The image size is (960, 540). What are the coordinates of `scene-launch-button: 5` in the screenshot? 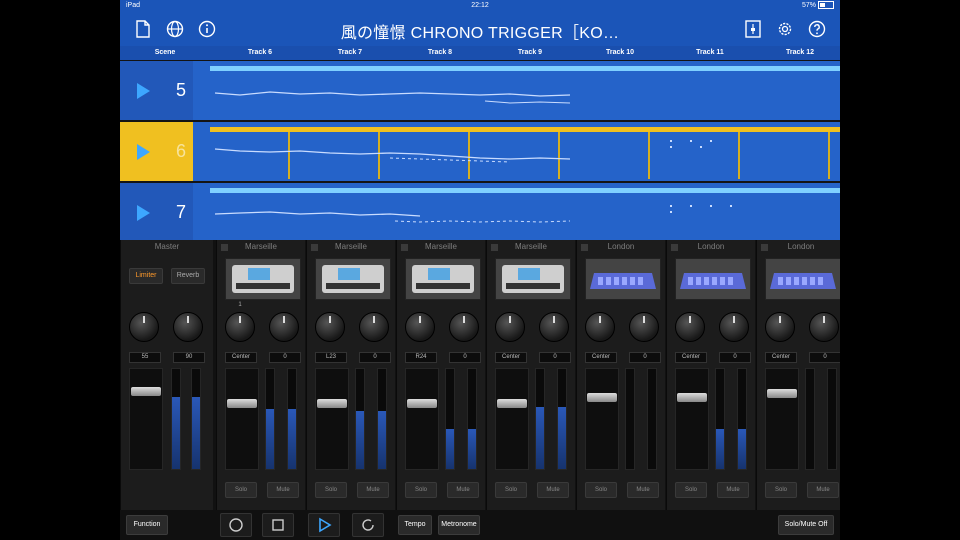 It's located at (156, 90).